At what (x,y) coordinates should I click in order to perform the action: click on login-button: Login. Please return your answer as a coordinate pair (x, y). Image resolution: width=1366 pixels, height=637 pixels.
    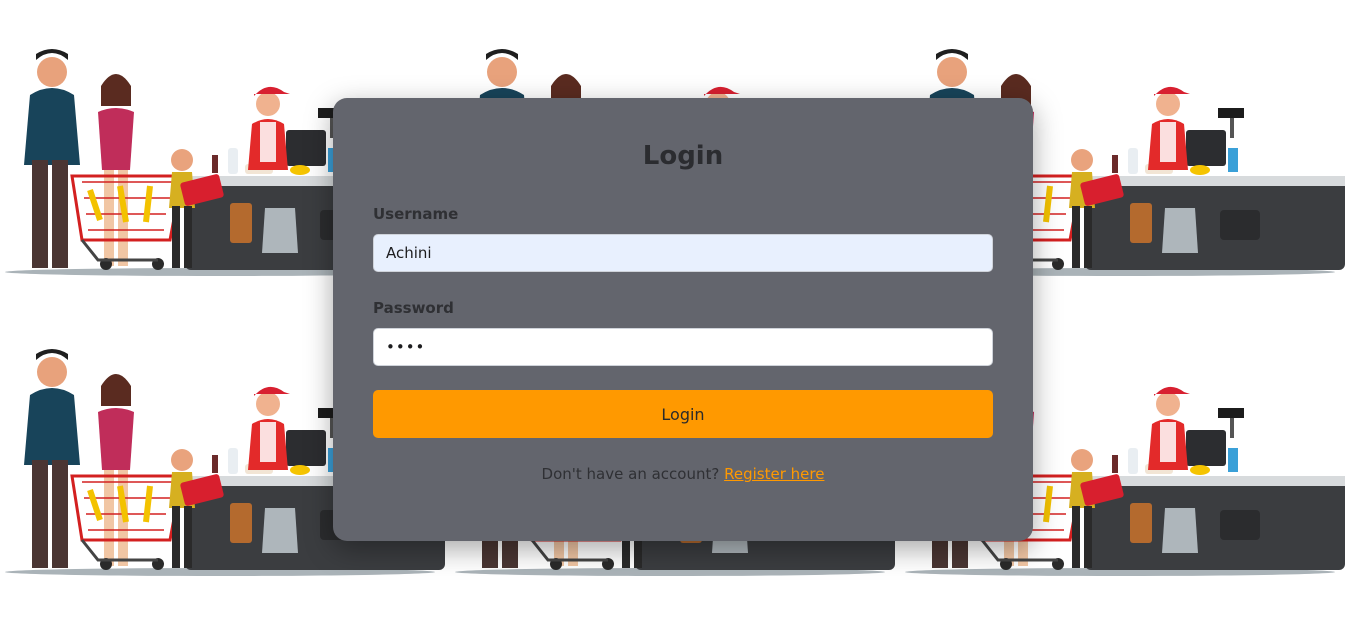
    Looking at the image, I should click on (683, 414).